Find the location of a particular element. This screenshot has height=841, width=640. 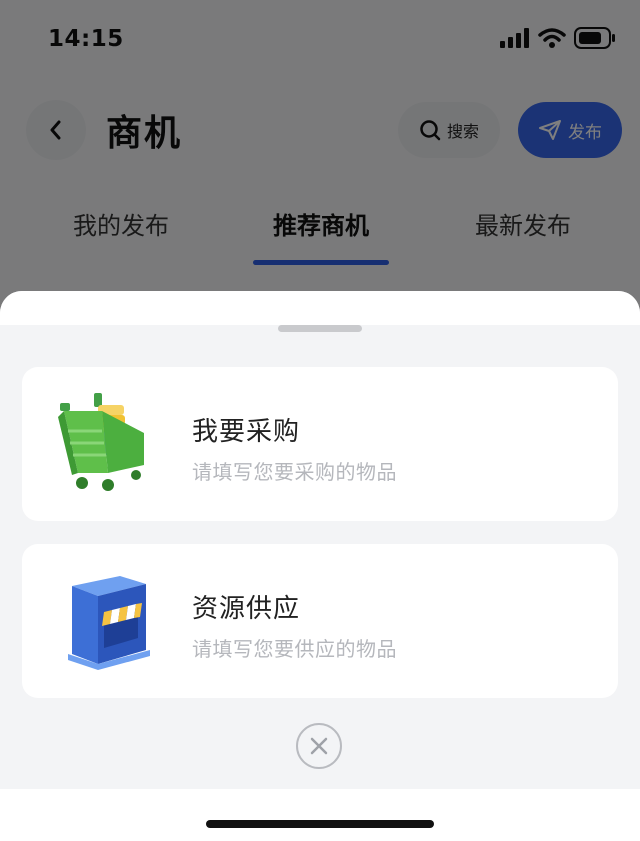

shopping-cart-icon is located at coordinates (101, 442).